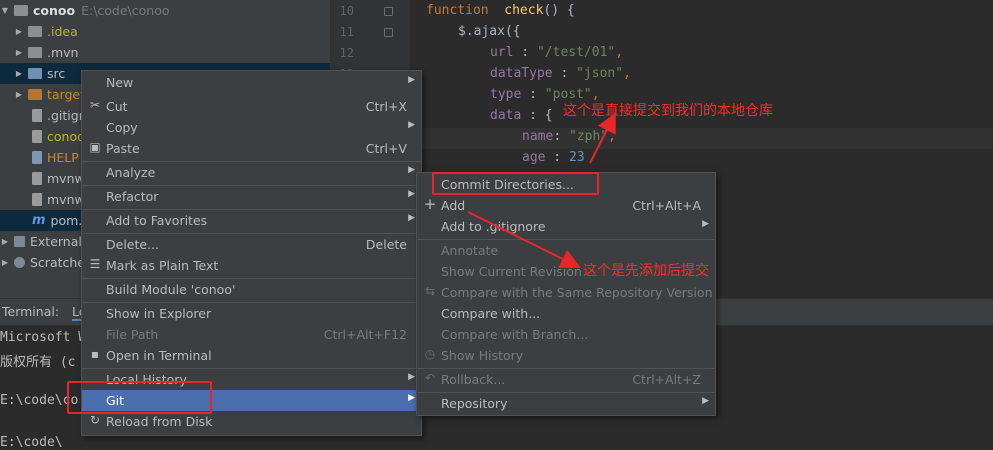 This screenshot has width=993, height=450. I want to click on tree-item-label: target, so click(66, 94).